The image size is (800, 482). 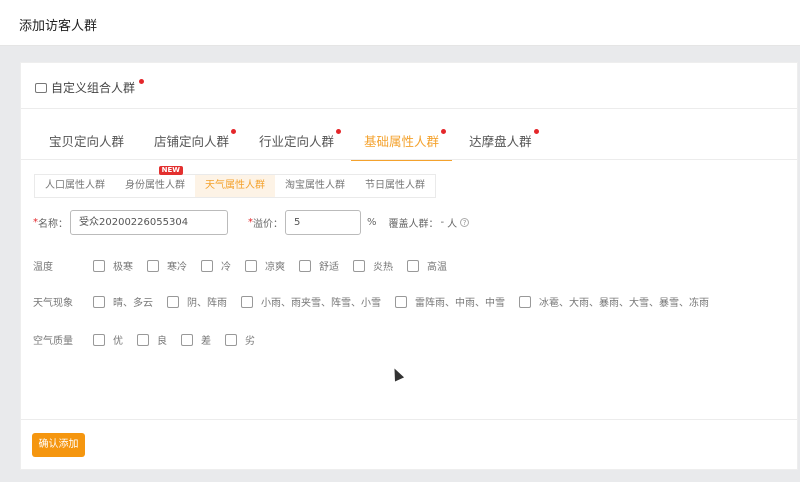 I want to click on checkbox-option: 凉爽, so click(x=265, y=265).